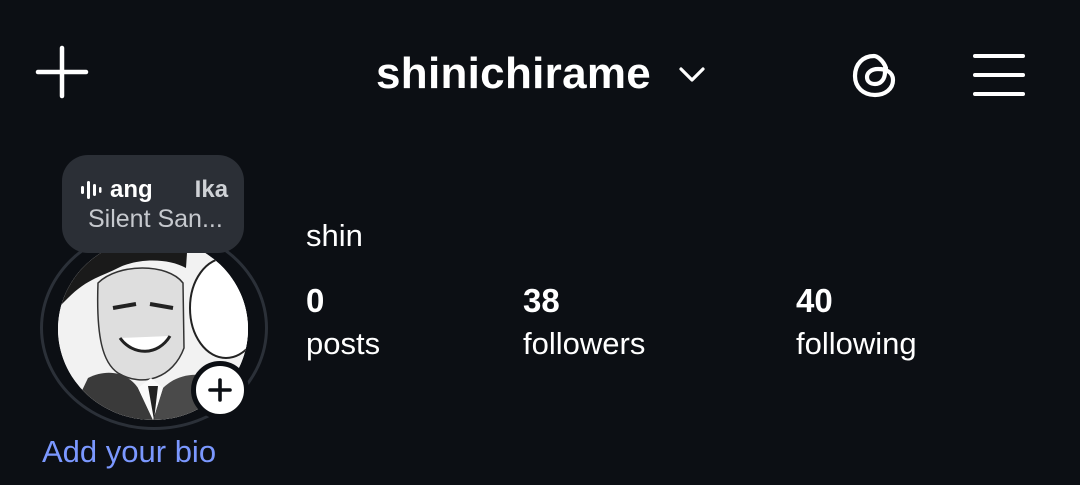 This screenshot has width=1080, height=485. Describe the element at coordinates (343, 343) in the screenshot. I see `stat-label: posts` at that location.